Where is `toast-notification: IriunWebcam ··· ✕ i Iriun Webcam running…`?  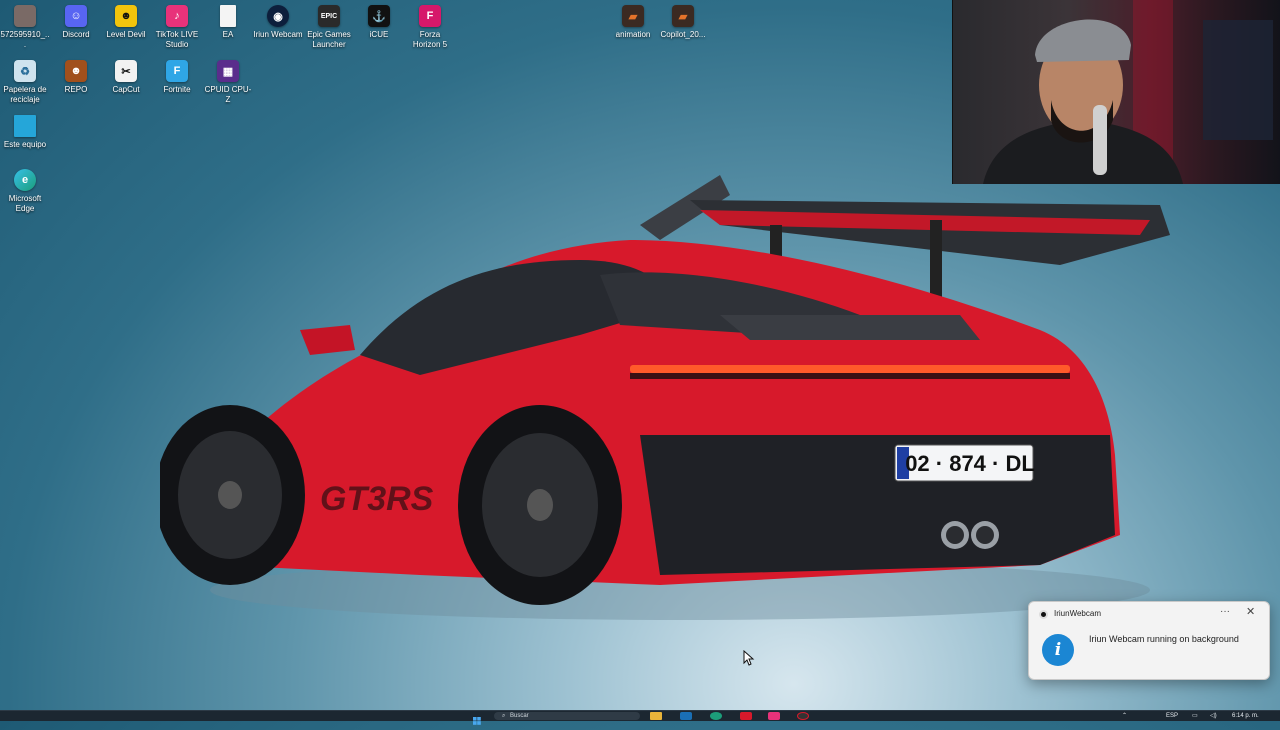 toast-notification: IriunWebcam ··· ✕ i Iriun Webcam running… is located at coordinates (1149, 640).